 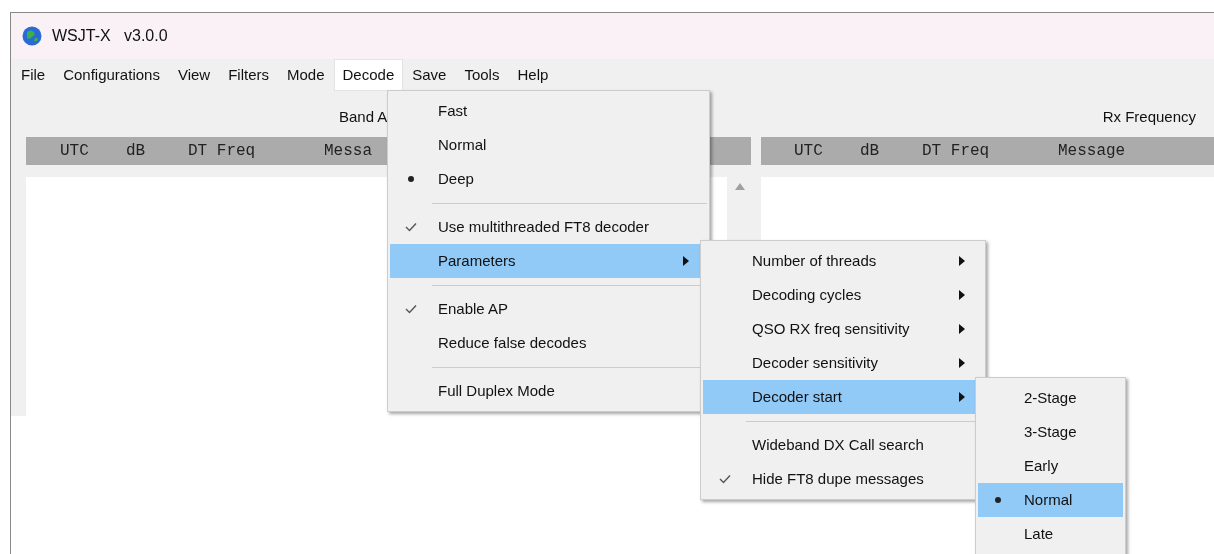 What do you see at coordinates (548, 227) in the screenshot?
I see `menu-item: Use multithreaded FT8 decoder` at bounding box center [548, 227].